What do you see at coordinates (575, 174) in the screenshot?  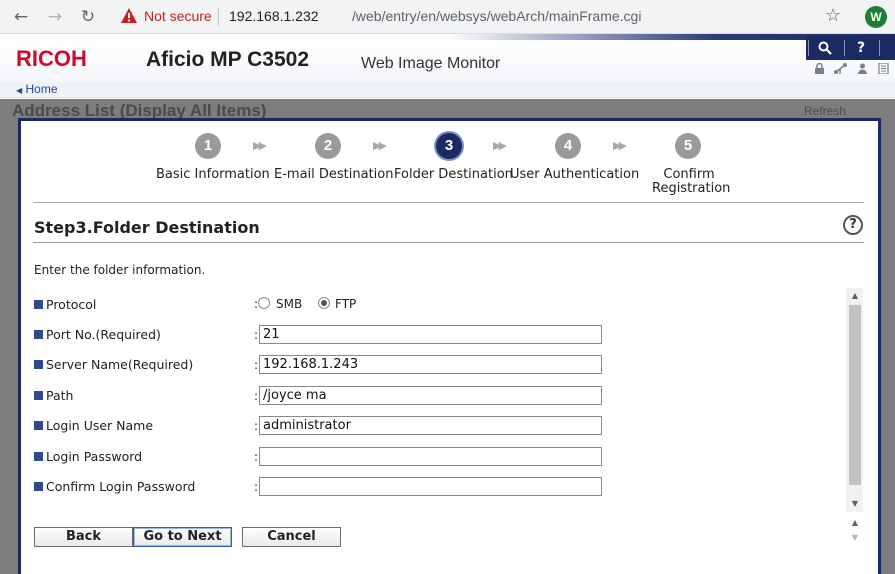 I see `step-4-label: User Authentication` at bounding box center [575, 174].